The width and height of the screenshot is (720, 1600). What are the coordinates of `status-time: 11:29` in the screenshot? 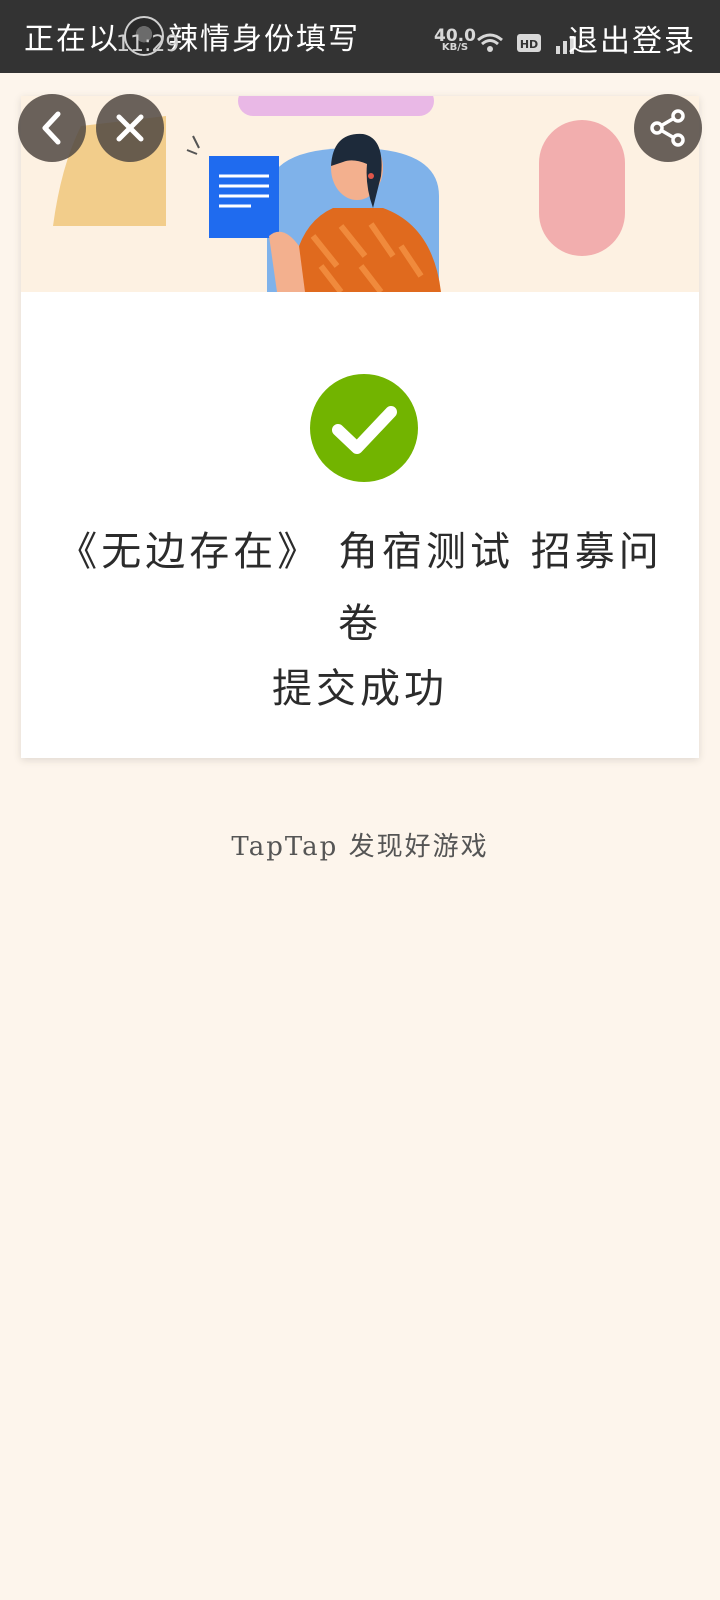 It's located at (148, 44).